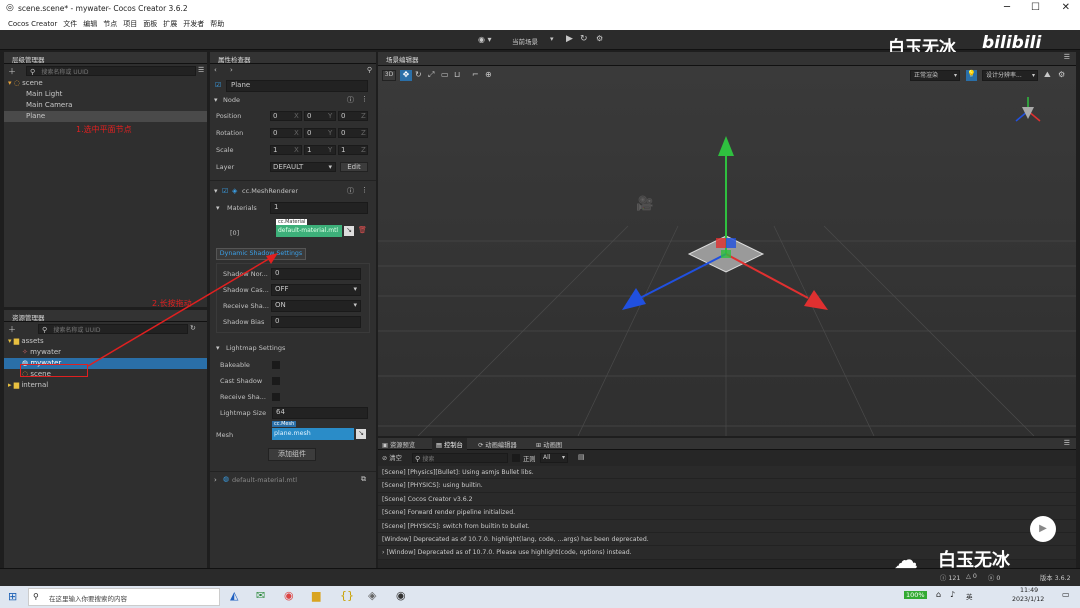 This screenshot has width=1080, height=608. What do you see at coordinates (554, 458) in the screenshot?
I see `log-level-select: All ▾` at bounding box center [554, 458].